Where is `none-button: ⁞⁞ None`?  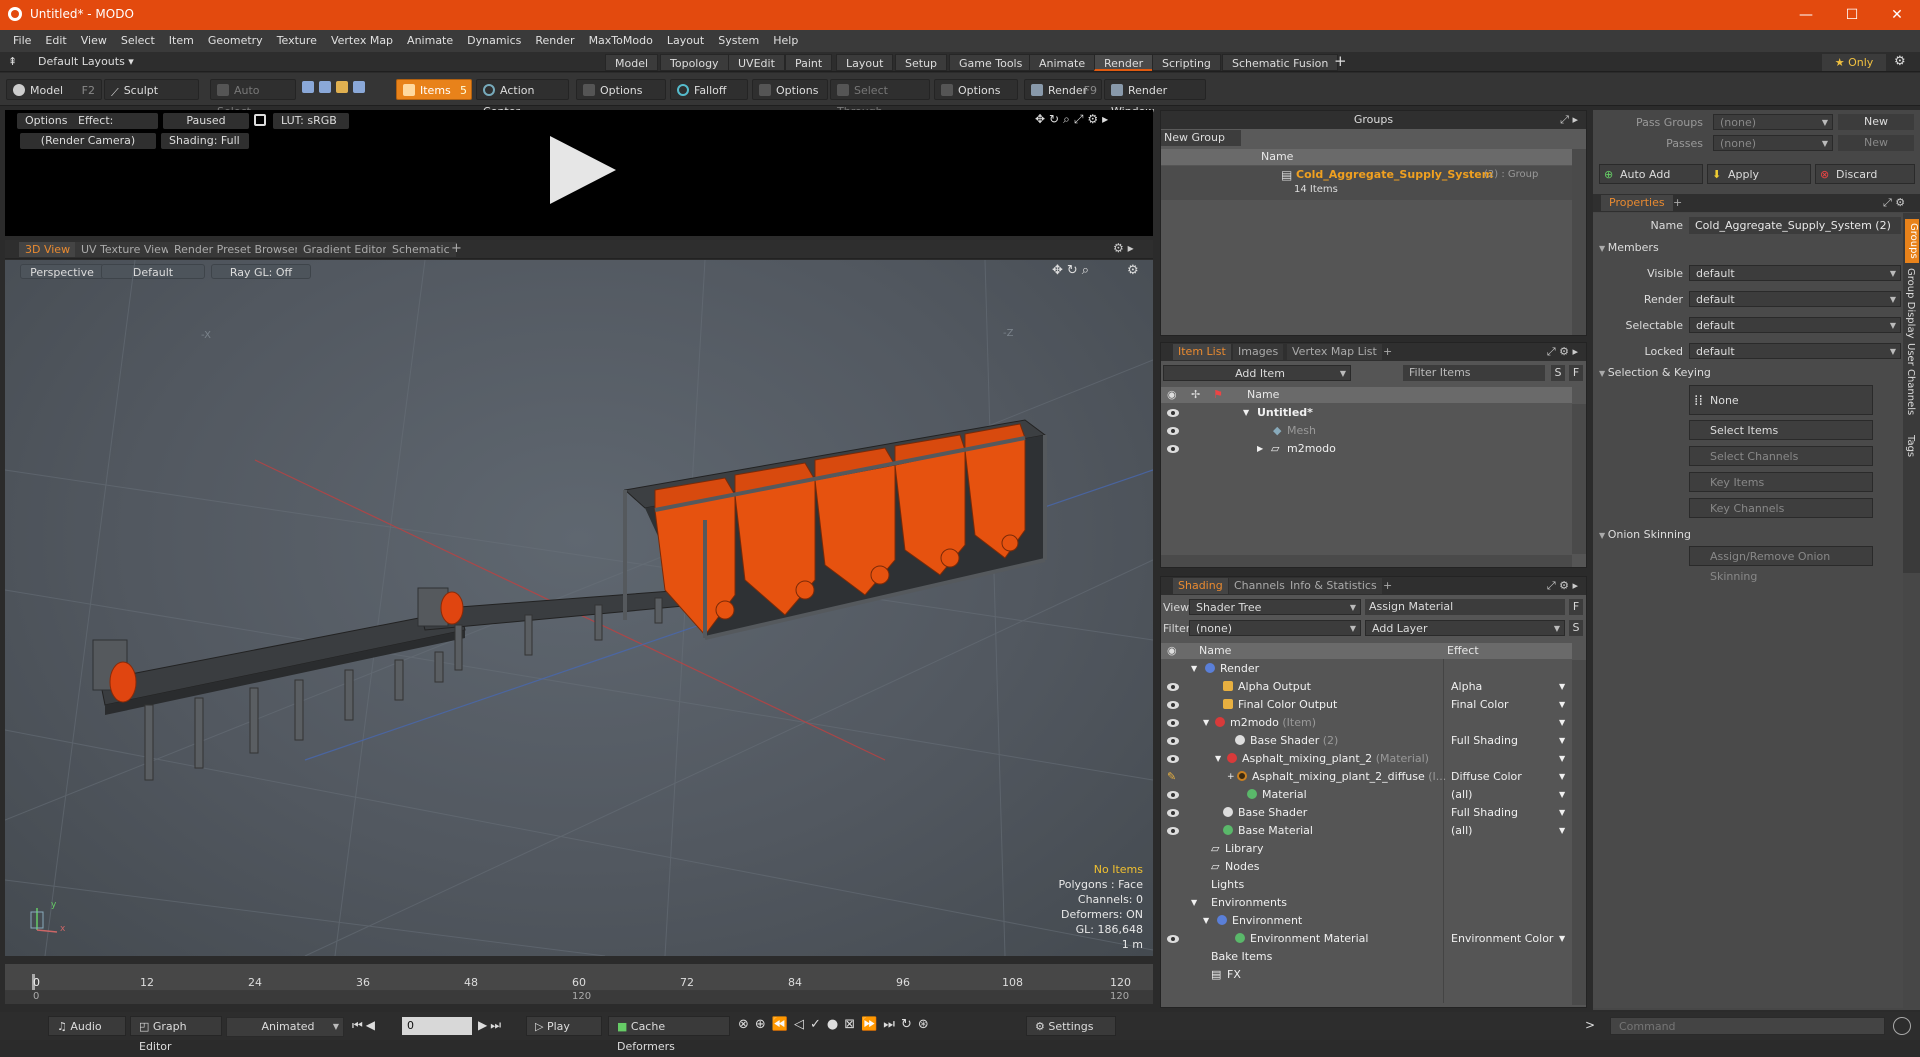
none-button: ⁞⁞ None is located at coordinates (1781, 400).